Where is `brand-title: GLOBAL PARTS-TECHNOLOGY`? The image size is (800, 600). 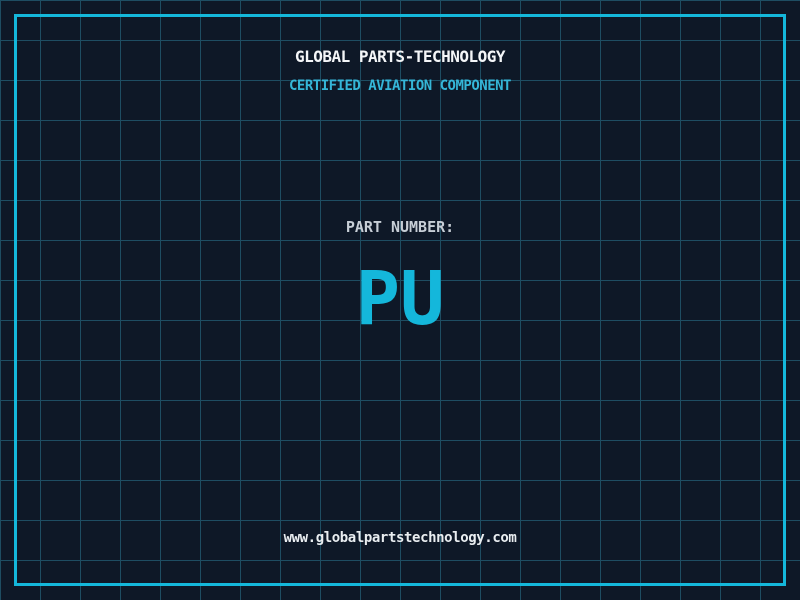 brand-title: GLOBAL PARTS-TECHNOLOGY is located at coordinates (400, 56).